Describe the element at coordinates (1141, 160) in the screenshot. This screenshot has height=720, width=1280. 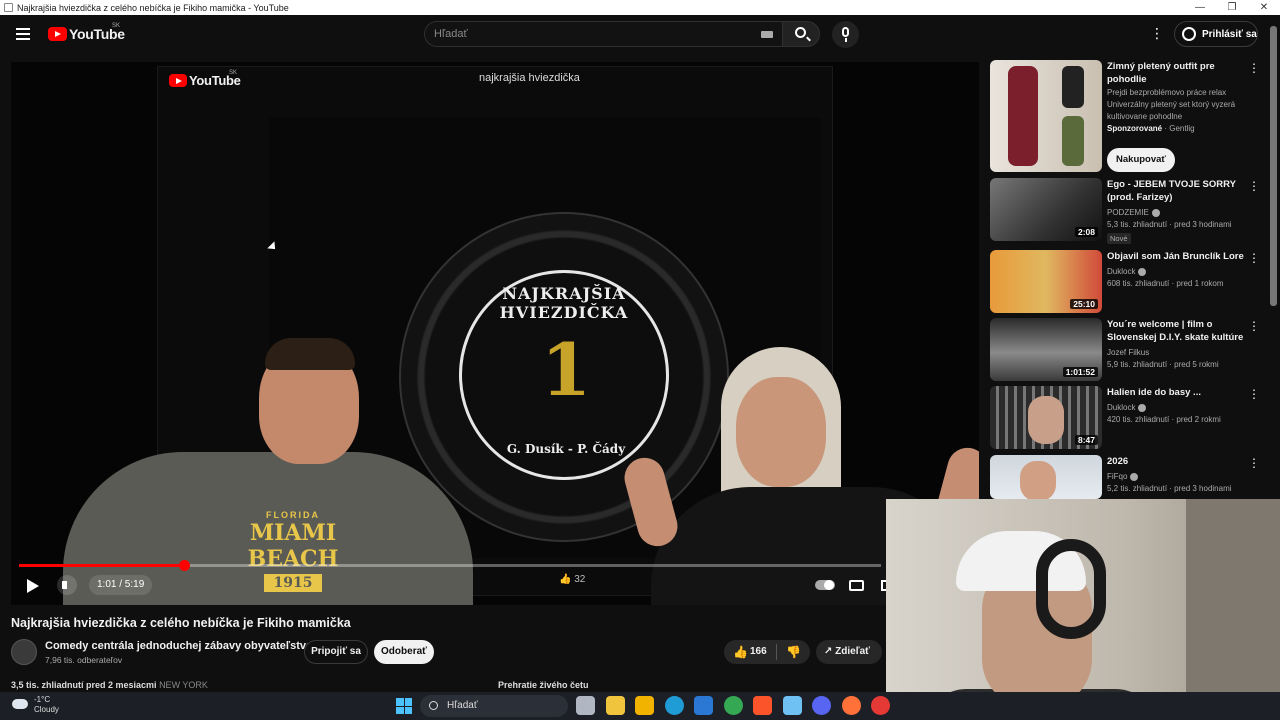
I see `shop-button: Nakupovať` at that location.